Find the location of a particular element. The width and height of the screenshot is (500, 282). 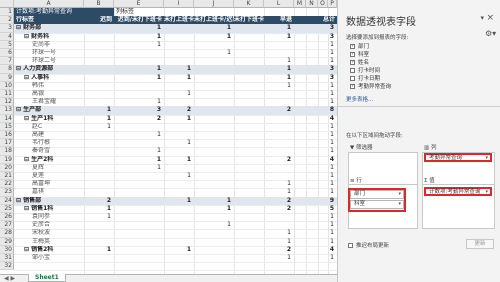

row-header: 28 is located at coordinates (7, 233).